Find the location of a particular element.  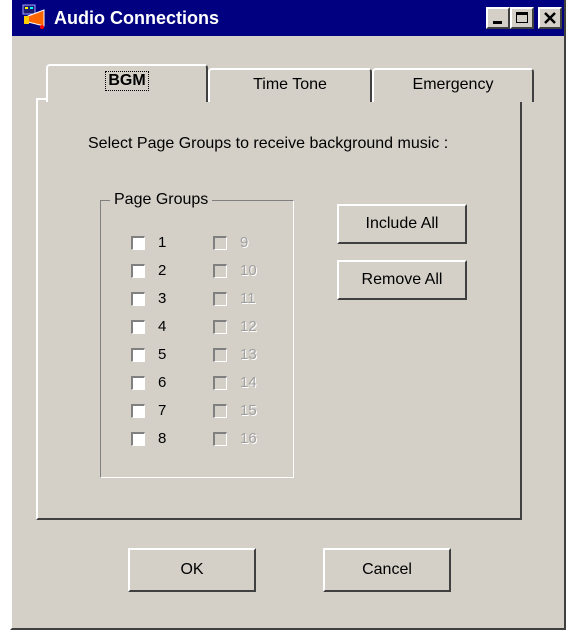

tab-bgm: BGM is located at coordinates (127, 83).